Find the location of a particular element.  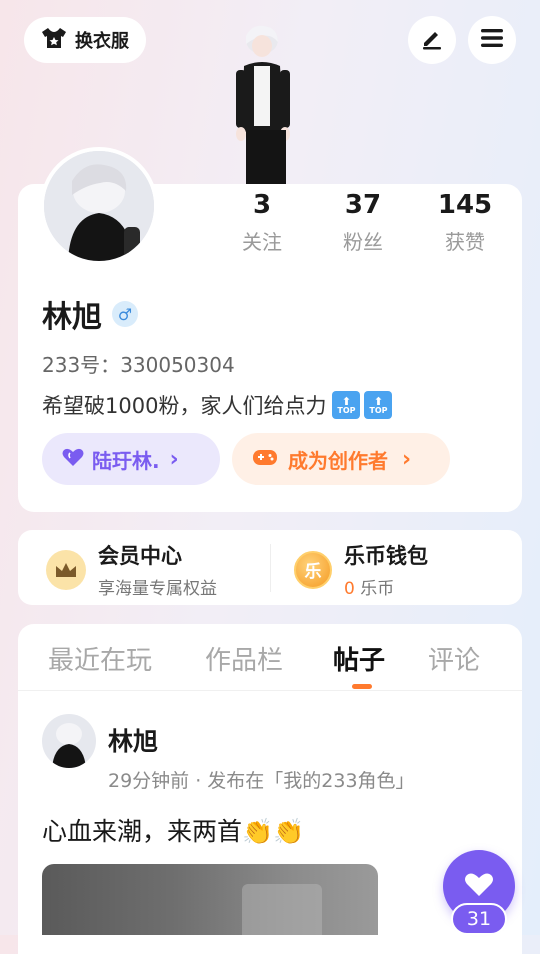

user-id-value: 330050304 is located at coordinates (177, 365).